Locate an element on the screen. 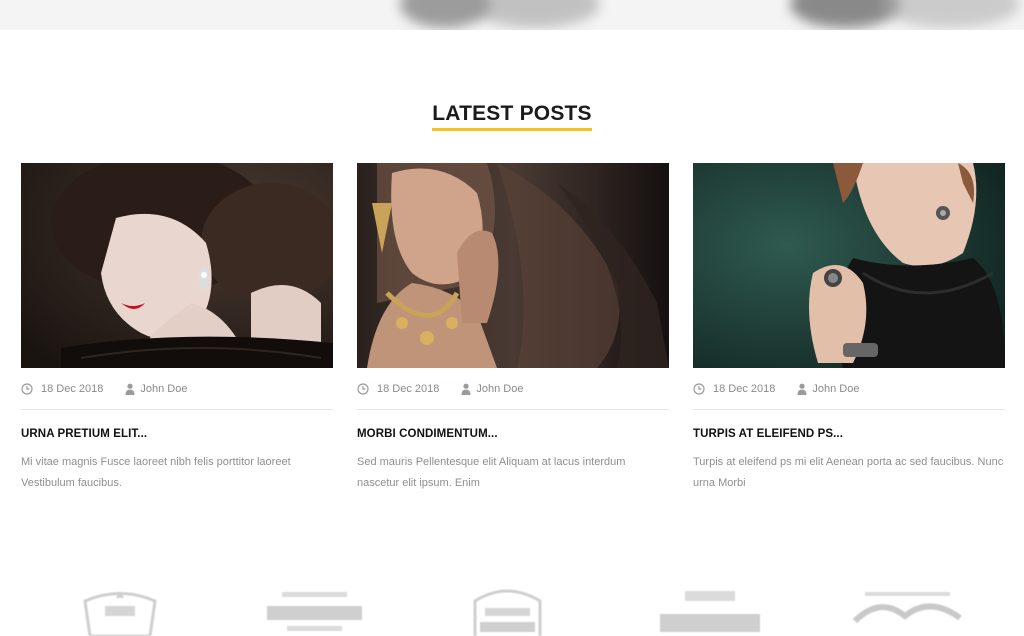  brand-logos-row is located at coordinates (512, 611).